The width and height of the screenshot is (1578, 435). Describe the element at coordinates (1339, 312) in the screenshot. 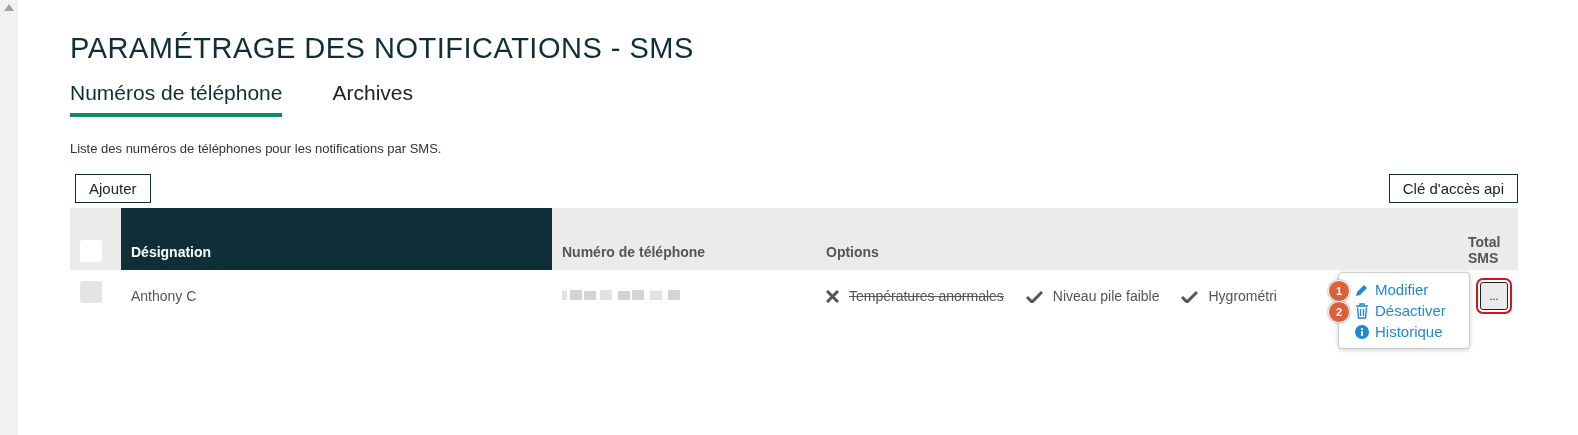

I see `step-badge: 2` at that location.